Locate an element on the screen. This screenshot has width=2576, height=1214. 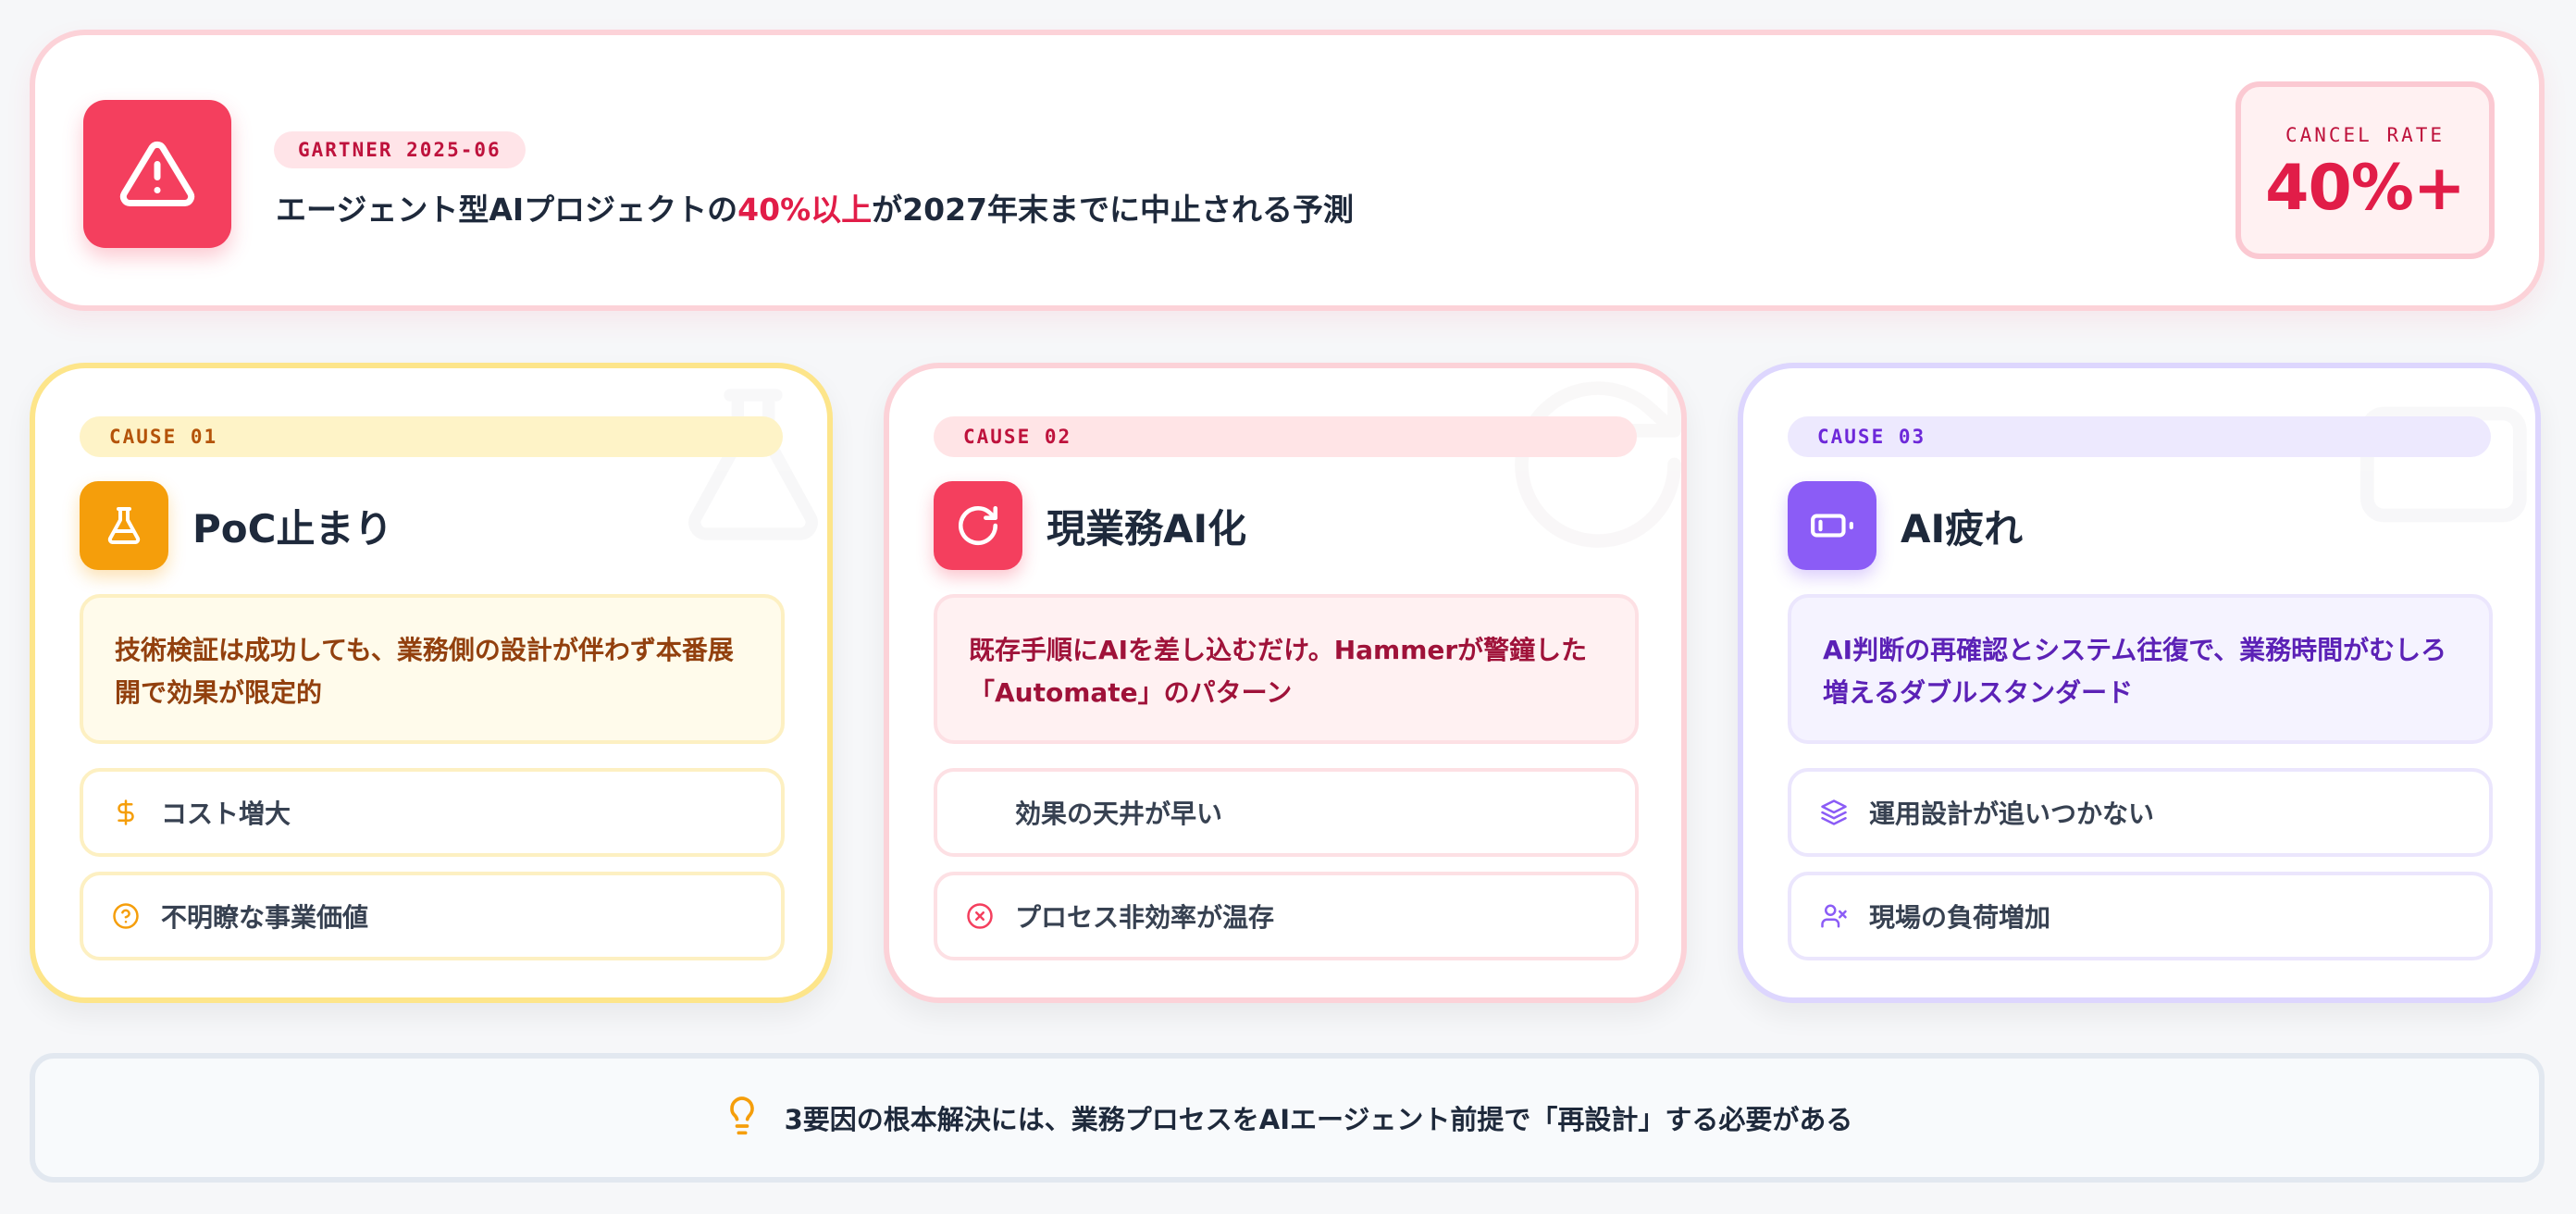
flask-watermark-icon is located at coordinates (753, 464).